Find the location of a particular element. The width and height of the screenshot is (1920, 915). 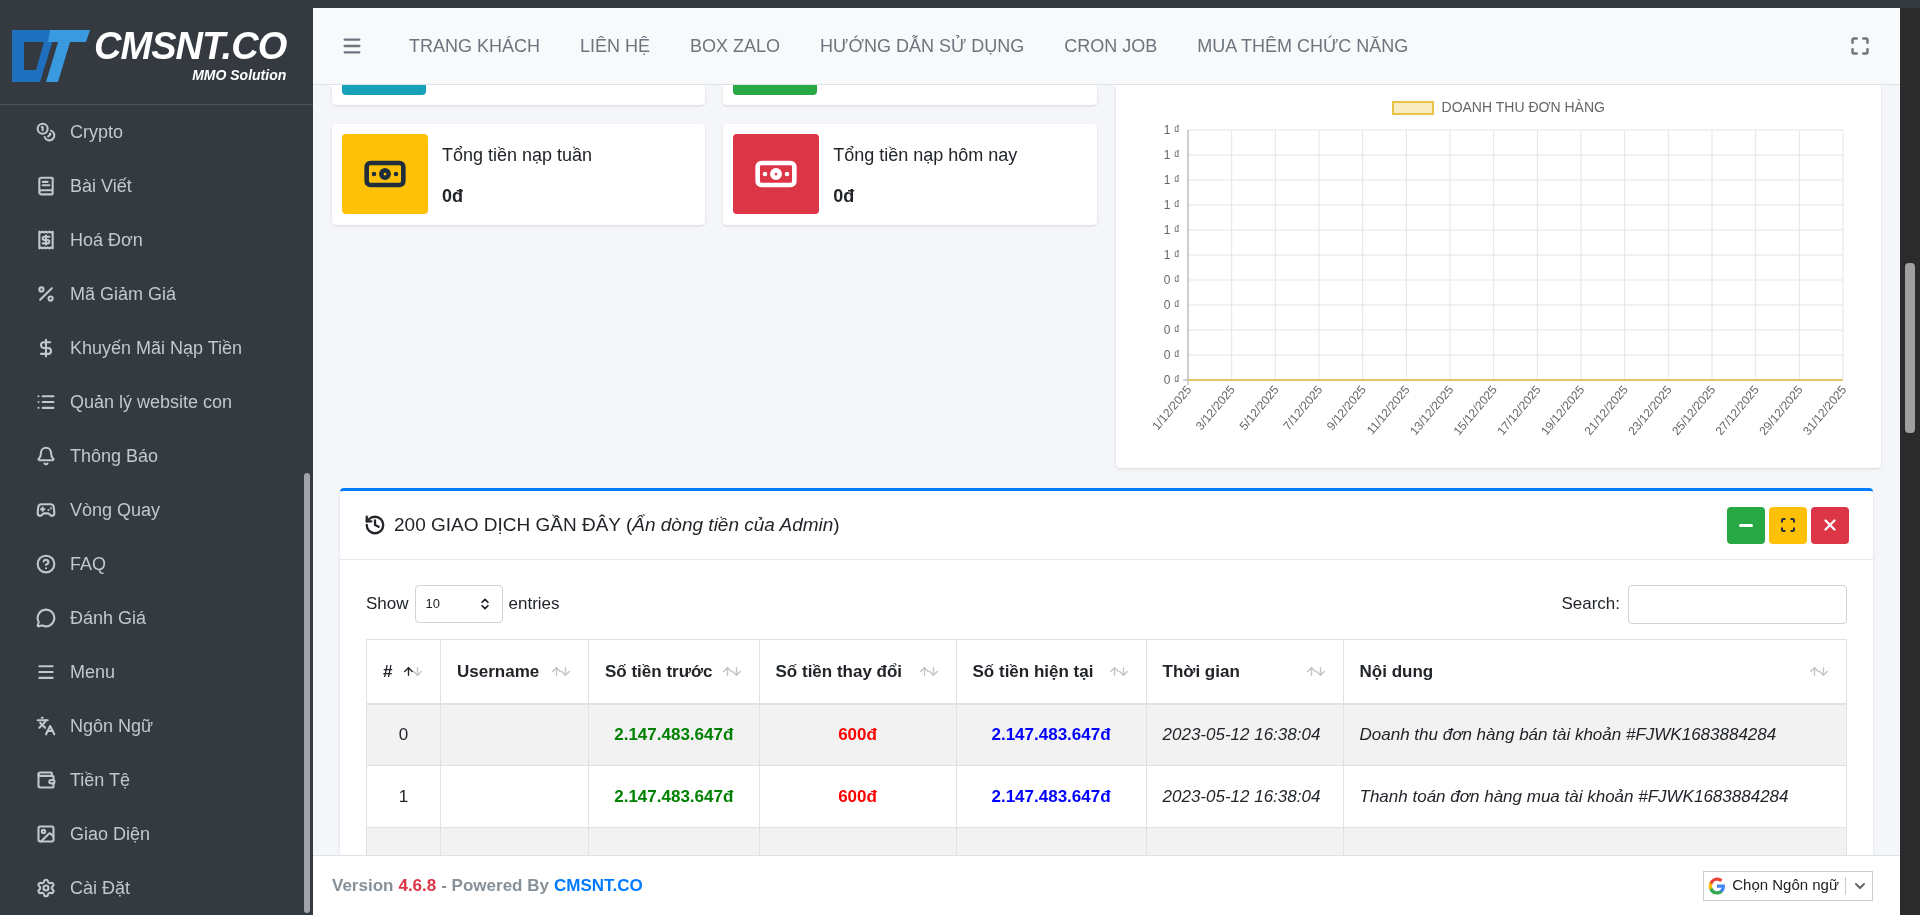

card-title: 200 GIAO DỊCH GẦN ĐÂY (Ẩn dòng tiền của Admin) is located at coordinates (617, 524).